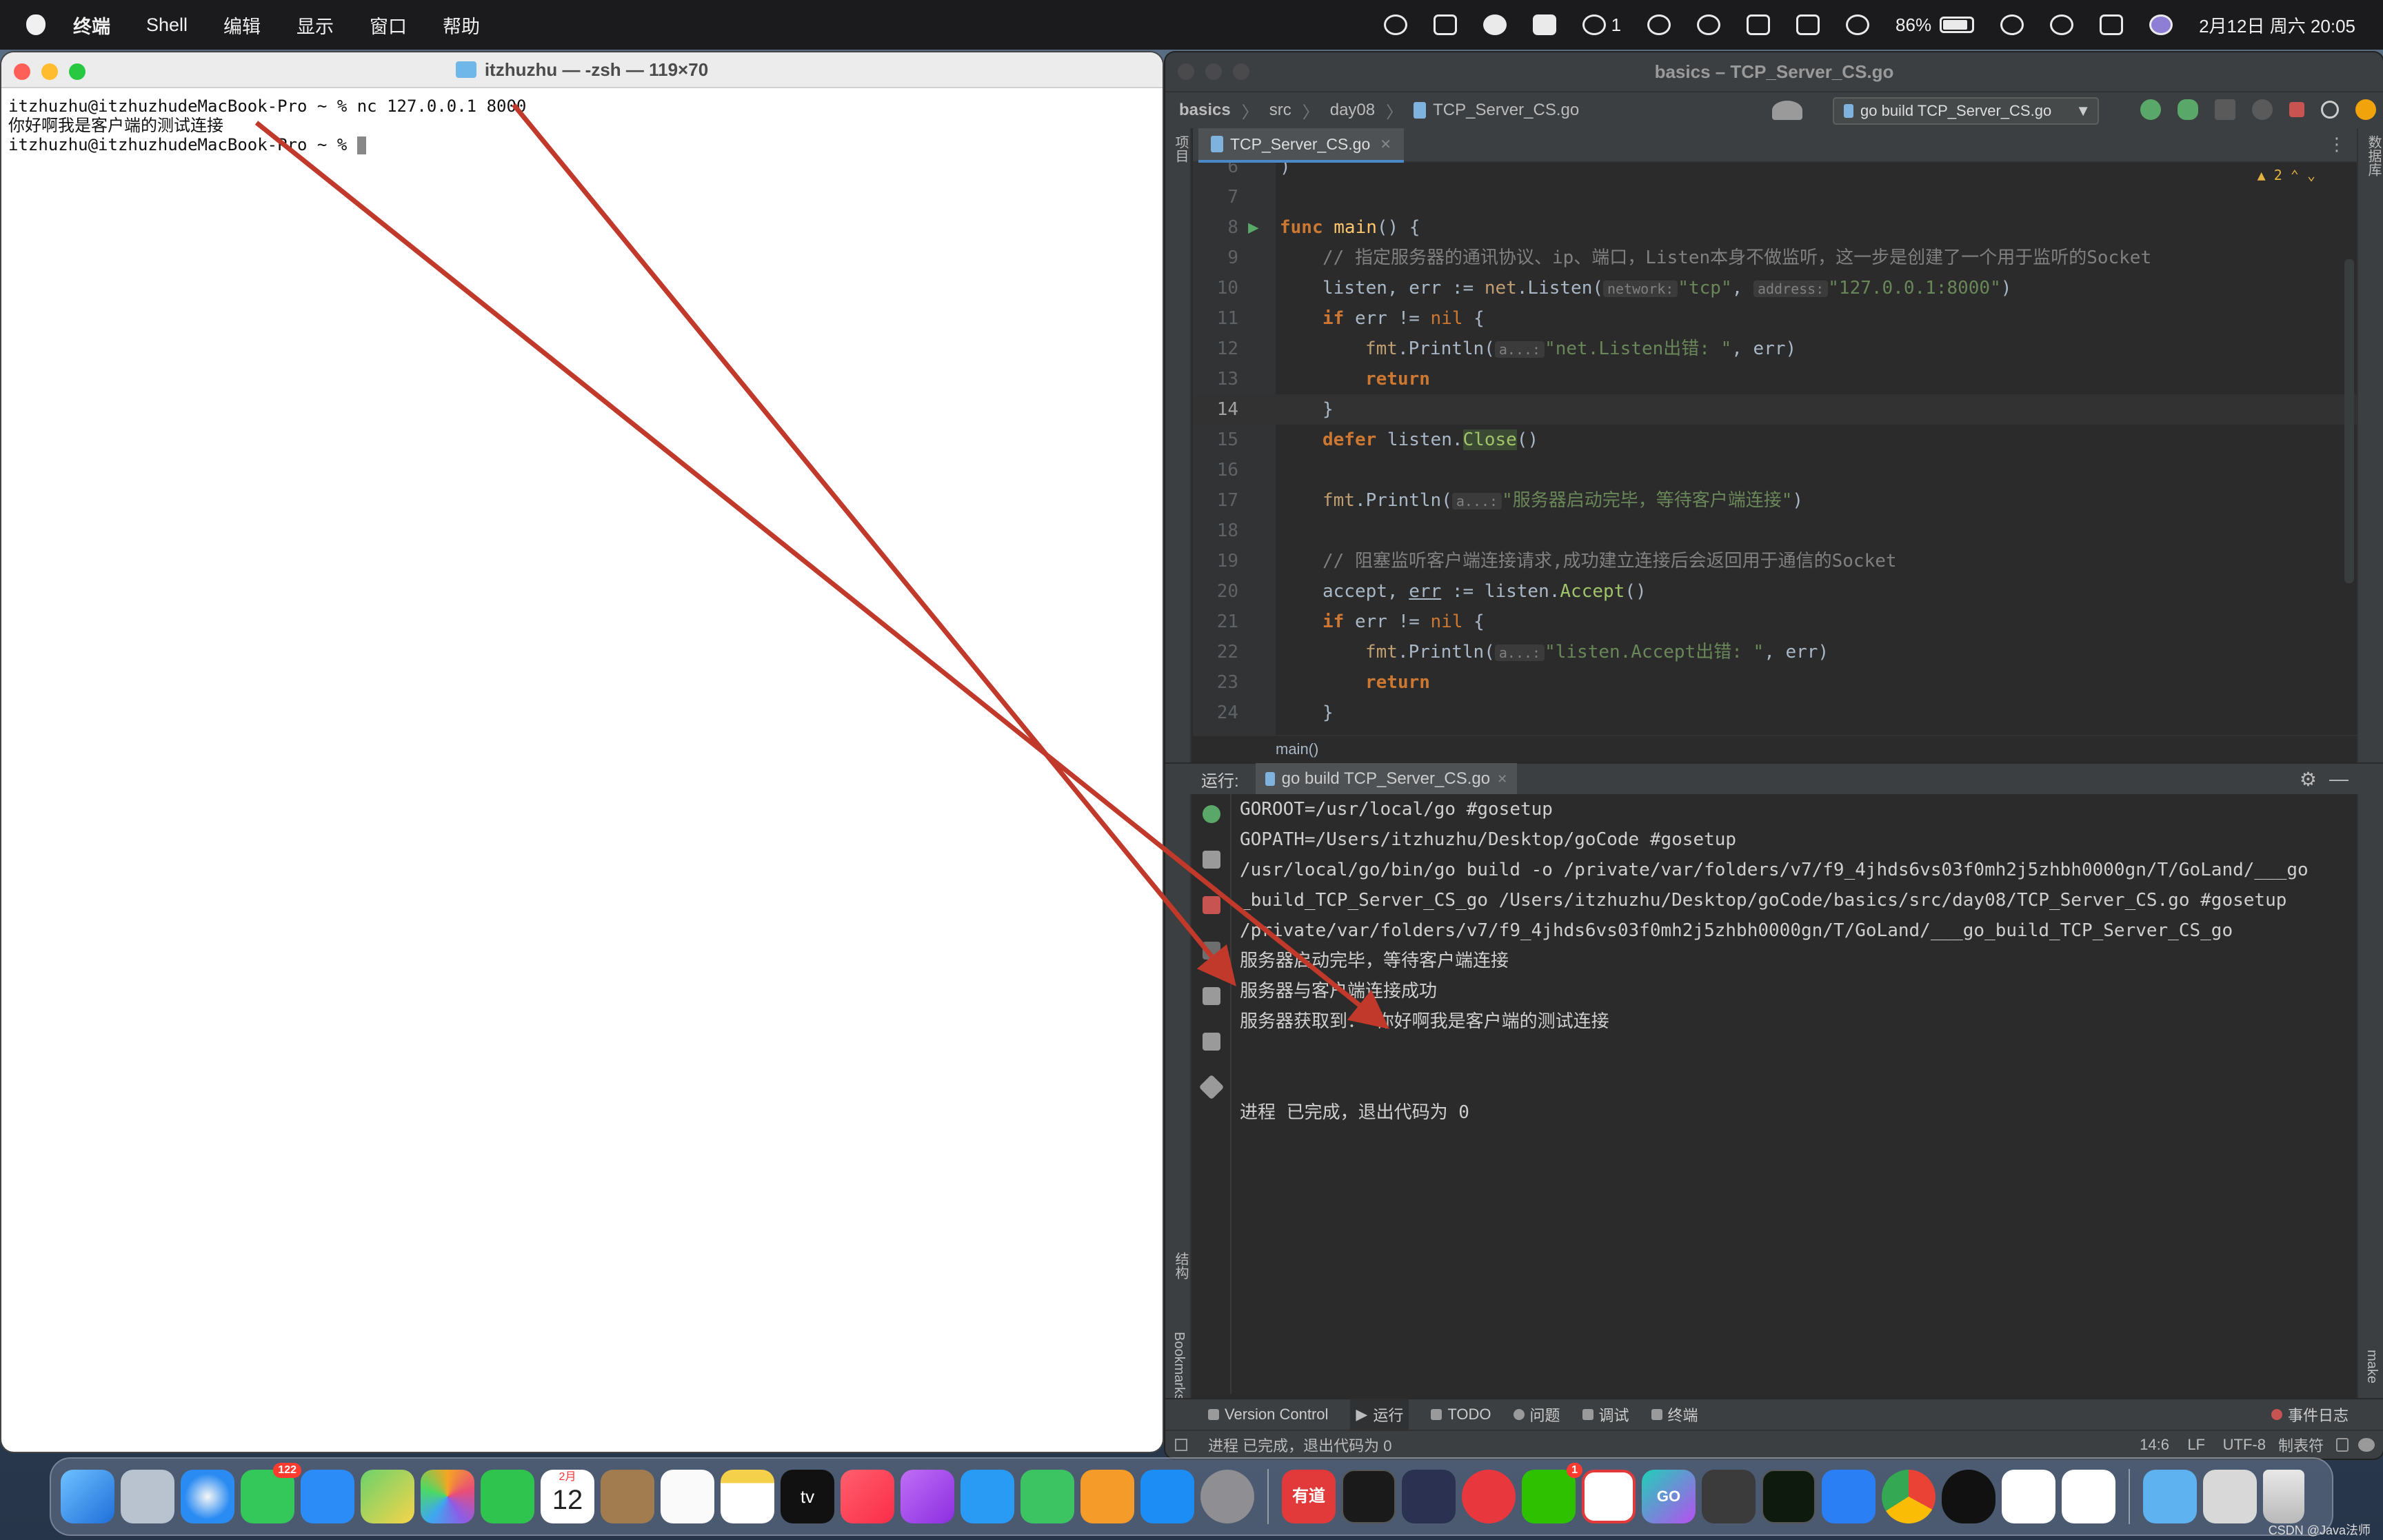  Describe the element at coordinates (2012, 25) in the screenshot. I see `wifi-icon` at that location.